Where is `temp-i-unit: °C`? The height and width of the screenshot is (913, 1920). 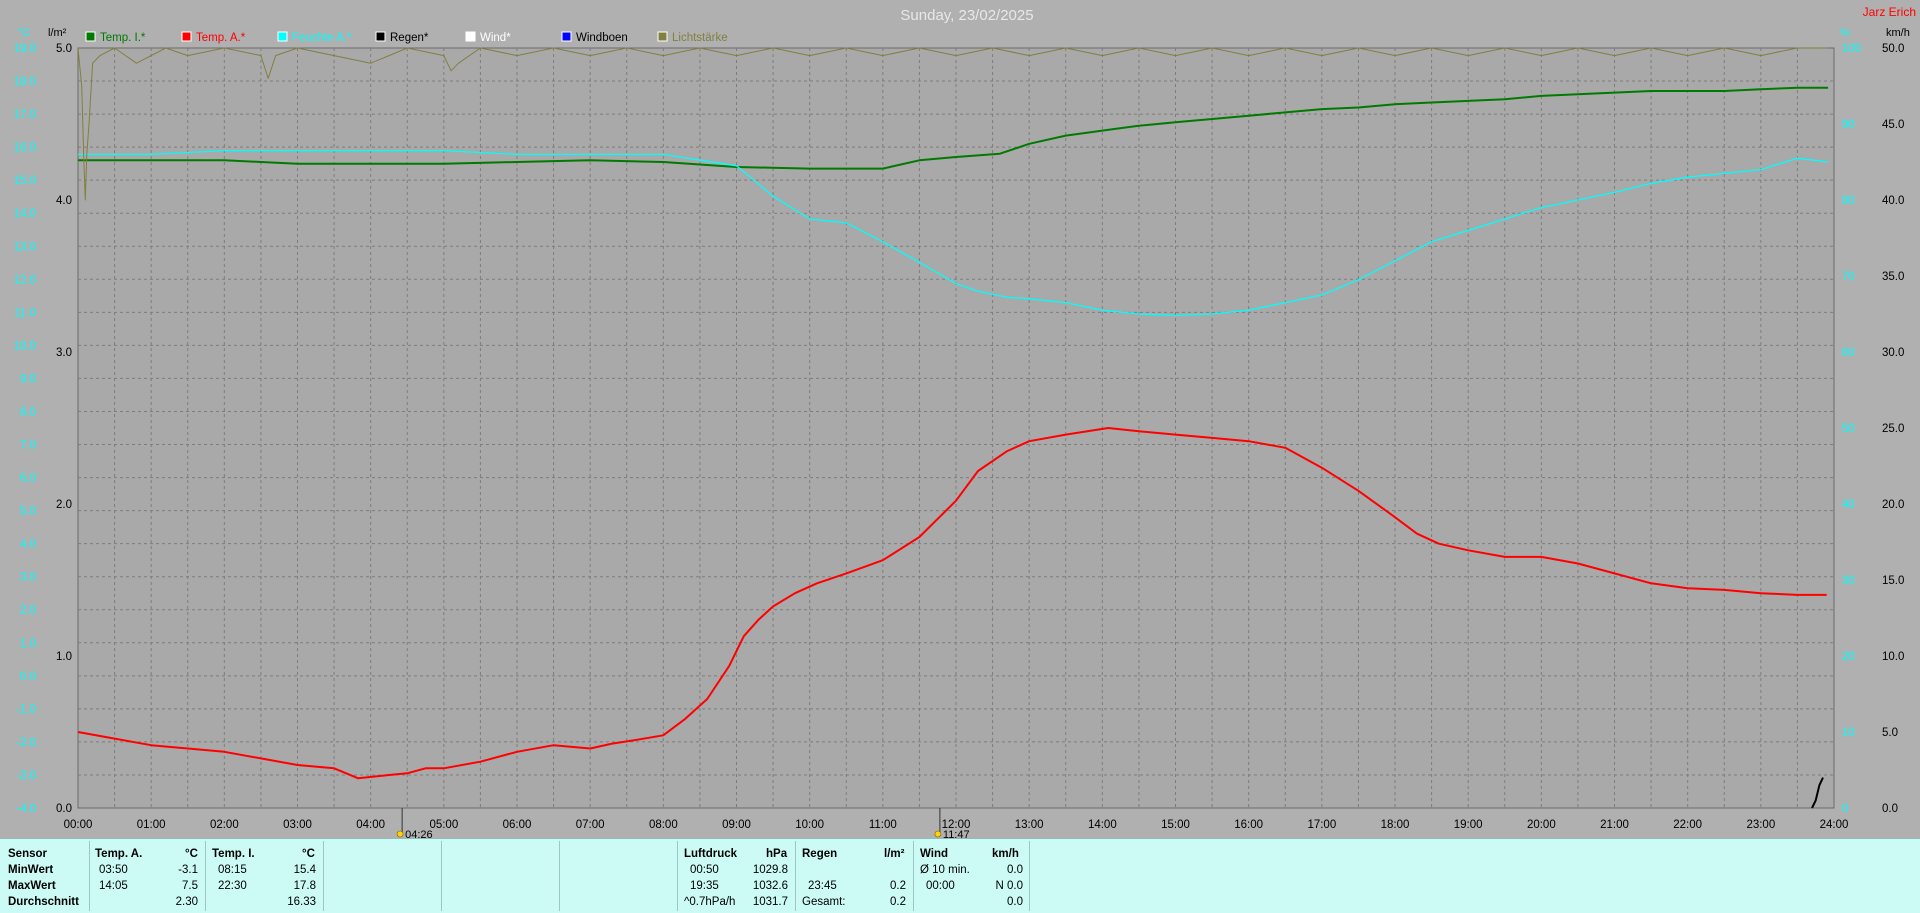 temp-i-unit: °C is located at coordinates (308, 854).